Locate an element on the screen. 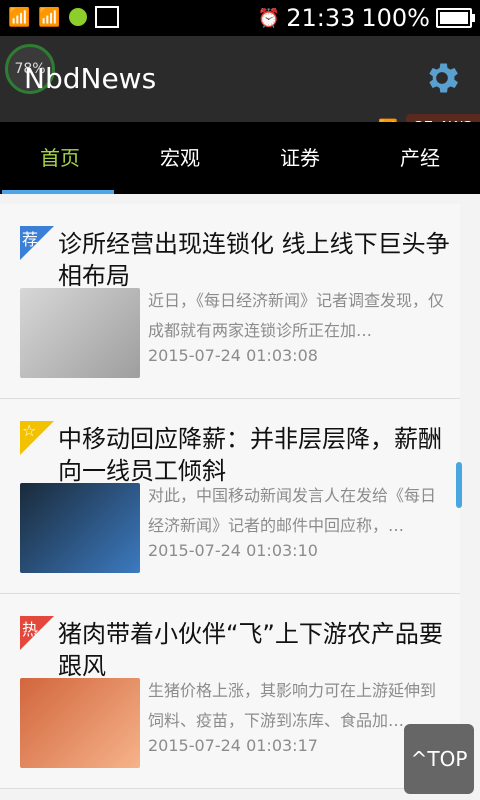 This screenshot has width=480, height=800. hot-badge: 热 is located at coordinates (37, 633).